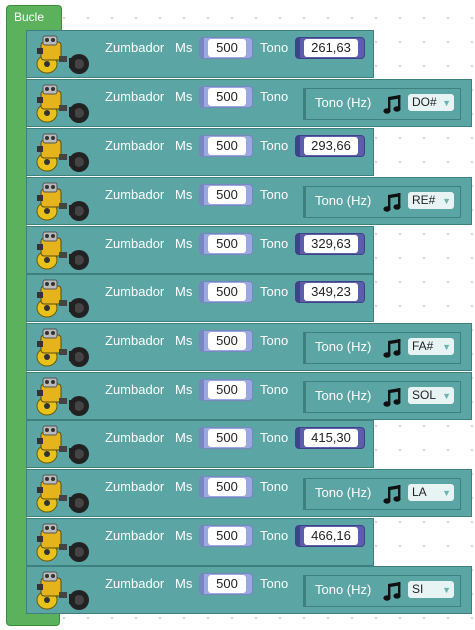 This screenshot has width=475, height=630. What do you see at coordinates (331, 146) in the screenshot?
I see `tone-input: 293,66` at bounding box center [331, 146].